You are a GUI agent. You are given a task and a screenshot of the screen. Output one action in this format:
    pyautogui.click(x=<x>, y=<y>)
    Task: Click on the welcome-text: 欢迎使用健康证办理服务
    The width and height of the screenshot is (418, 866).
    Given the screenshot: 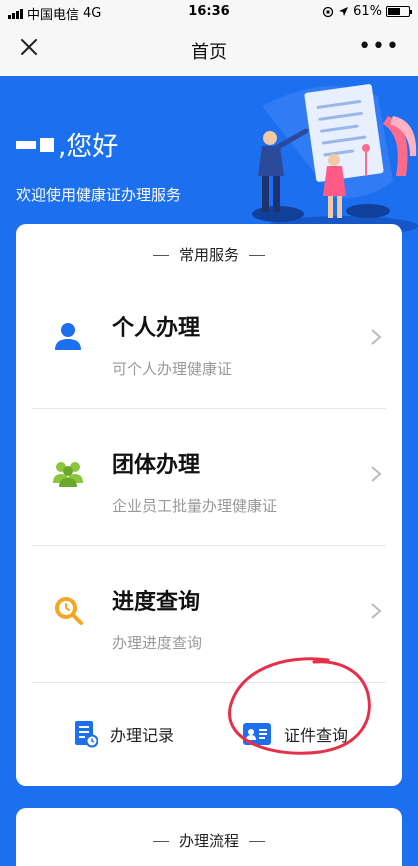 What is the action you would take?
    pyautogui.click(x=99, y=195)
    